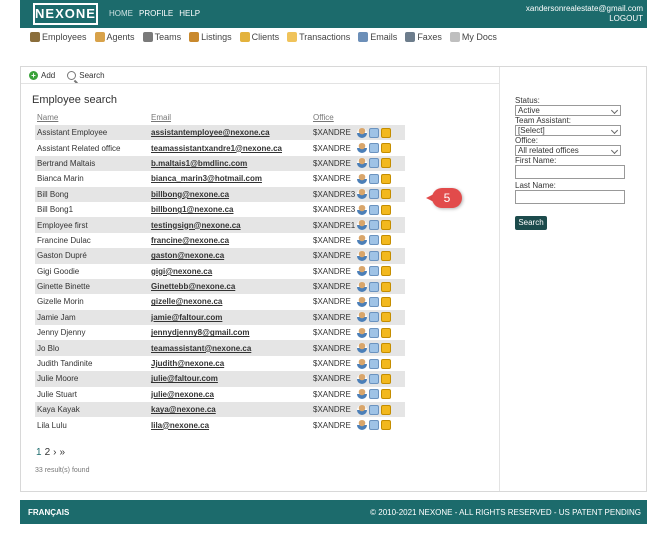 Image resolution: width=670 pixels, height=544 pixels. Describe the element at coordinates (232, 255) in the screenshot. I see `employee-email-link: gaston@nexone.ca` at that location.